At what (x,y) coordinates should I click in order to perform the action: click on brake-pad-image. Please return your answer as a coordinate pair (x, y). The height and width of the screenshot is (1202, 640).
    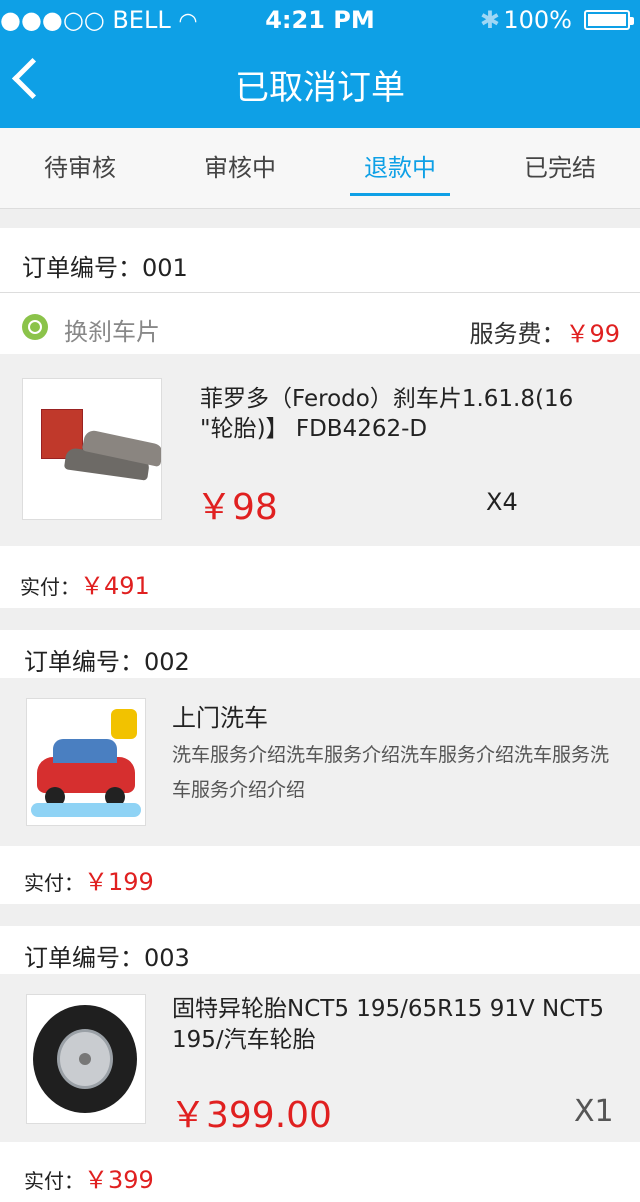
    Looking at the image, I should click on (92, 449).